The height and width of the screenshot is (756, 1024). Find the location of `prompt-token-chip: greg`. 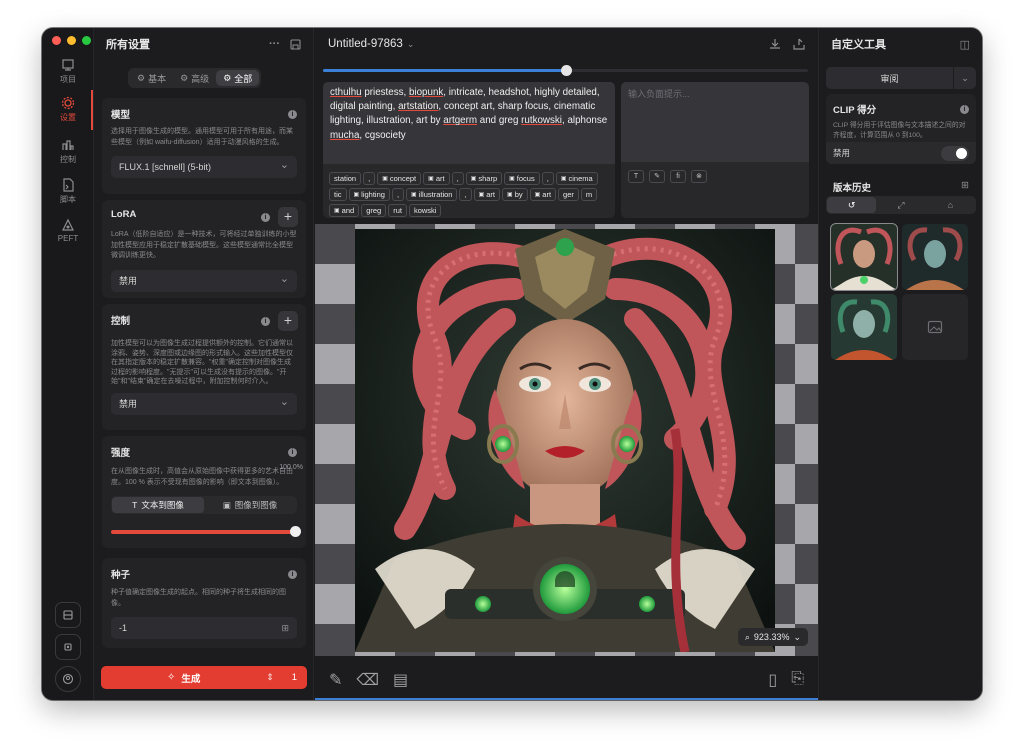

prompt-token-chip: greg is located at coordinates (374, 210).